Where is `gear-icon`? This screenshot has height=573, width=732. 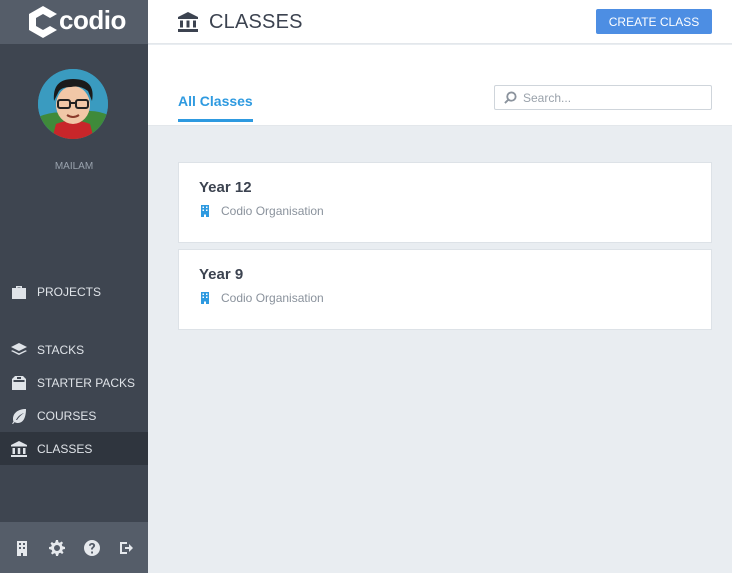 gear-icon is located at coordinates (57, 548).